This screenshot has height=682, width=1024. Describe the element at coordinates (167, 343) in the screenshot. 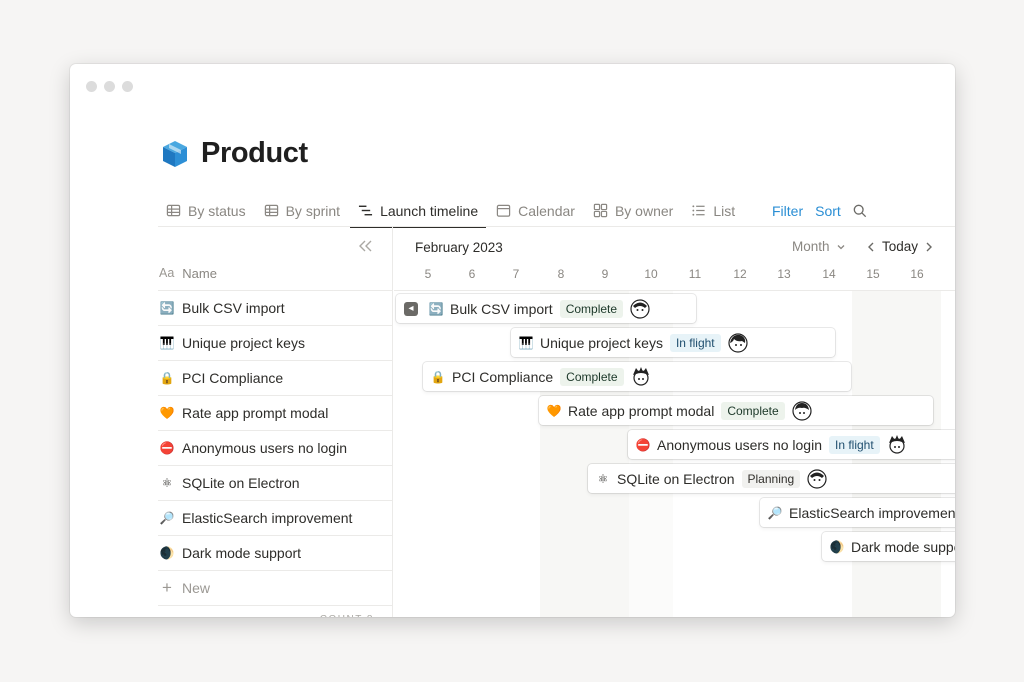

I see `piano-icon: 🎹` at that location.